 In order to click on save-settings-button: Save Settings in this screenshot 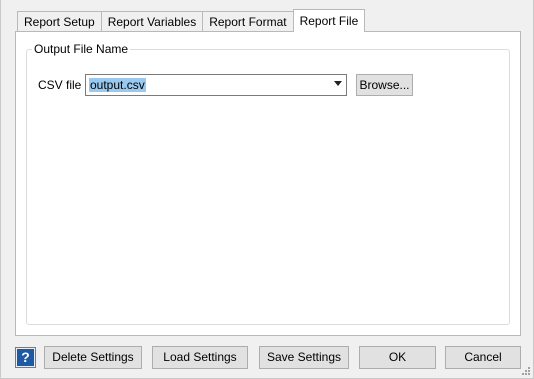, I will do `click(304, 357)`.